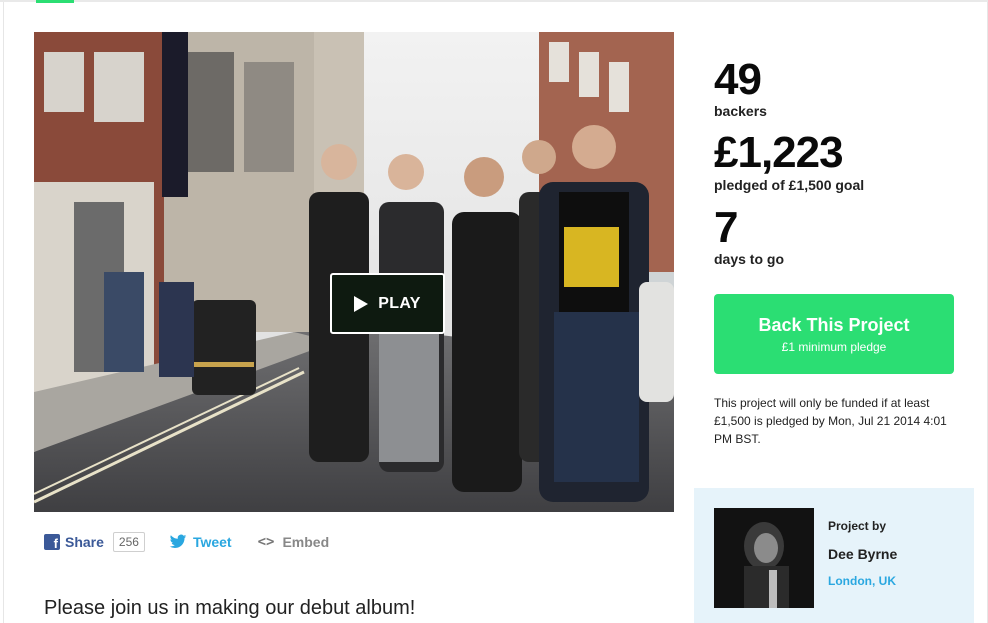  What do you see at coordinates (862, 554) in the screenshot?
I see `creator-name: Dee Byrne` at bounding box center [862, 554].